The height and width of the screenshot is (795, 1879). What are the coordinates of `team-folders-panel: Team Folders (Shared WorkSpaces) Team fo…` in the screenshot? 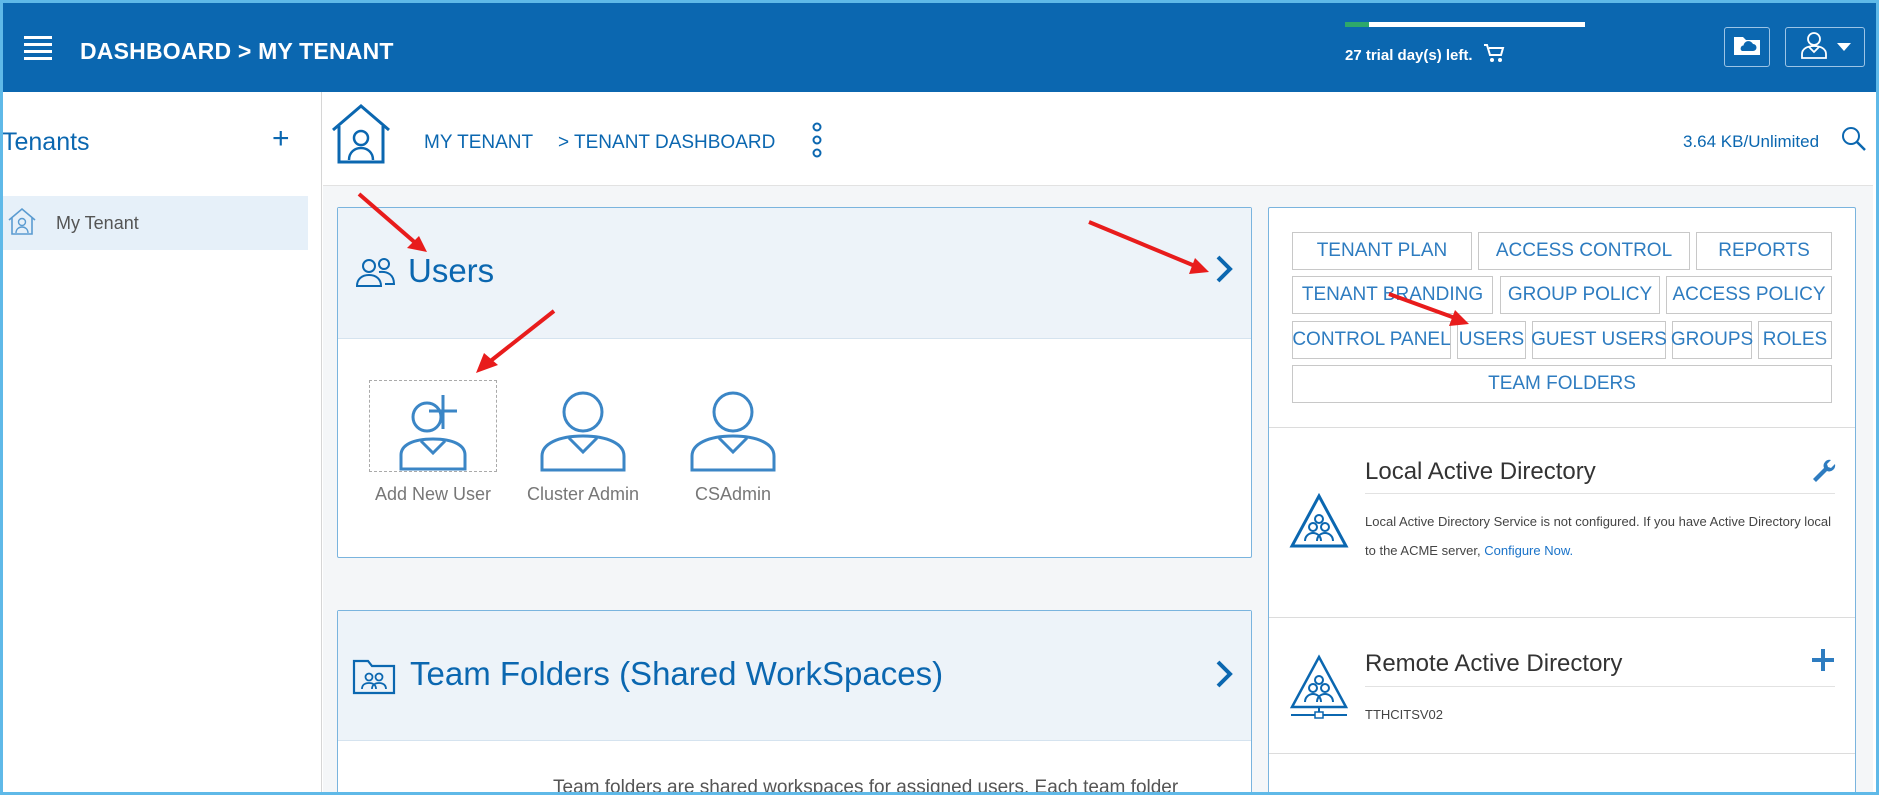 It's located at (794, 702).